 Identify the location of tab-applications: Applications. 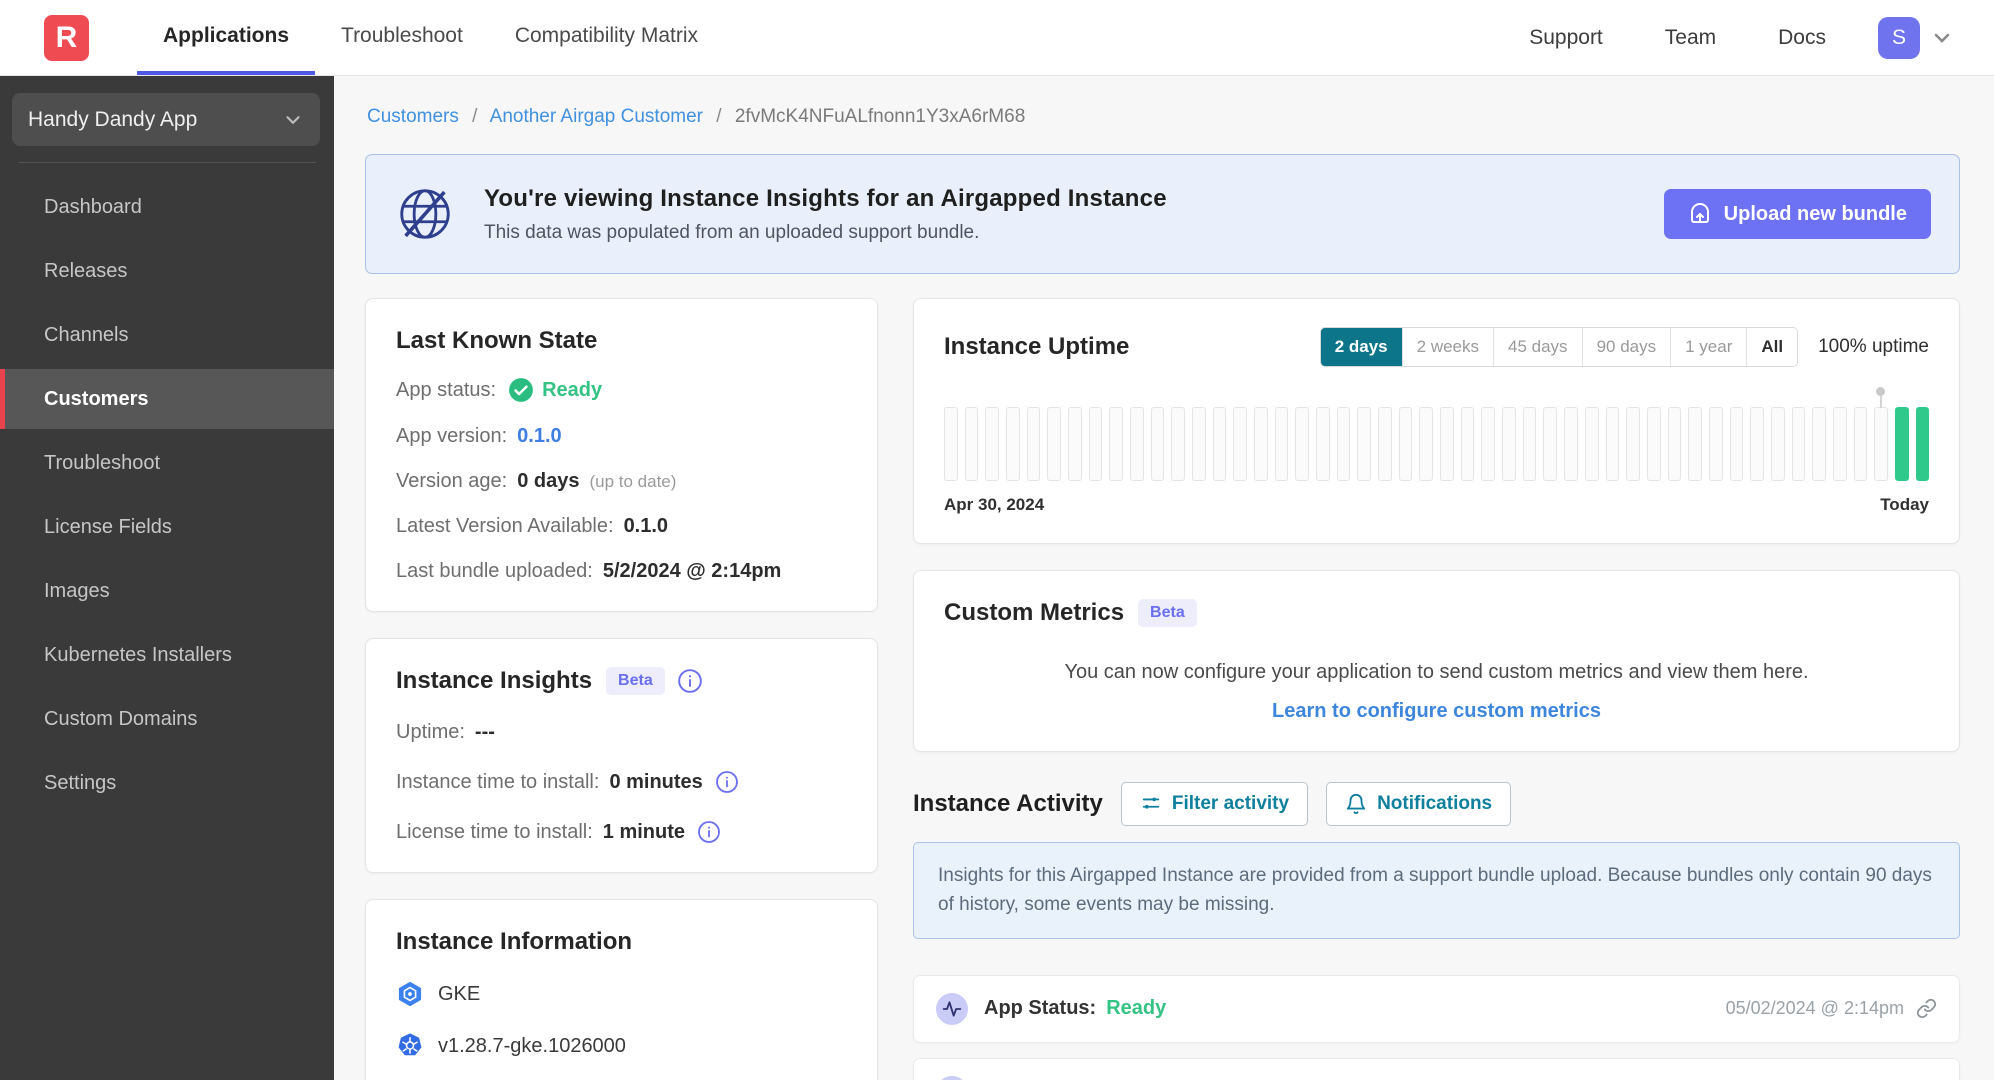
(226, 37).